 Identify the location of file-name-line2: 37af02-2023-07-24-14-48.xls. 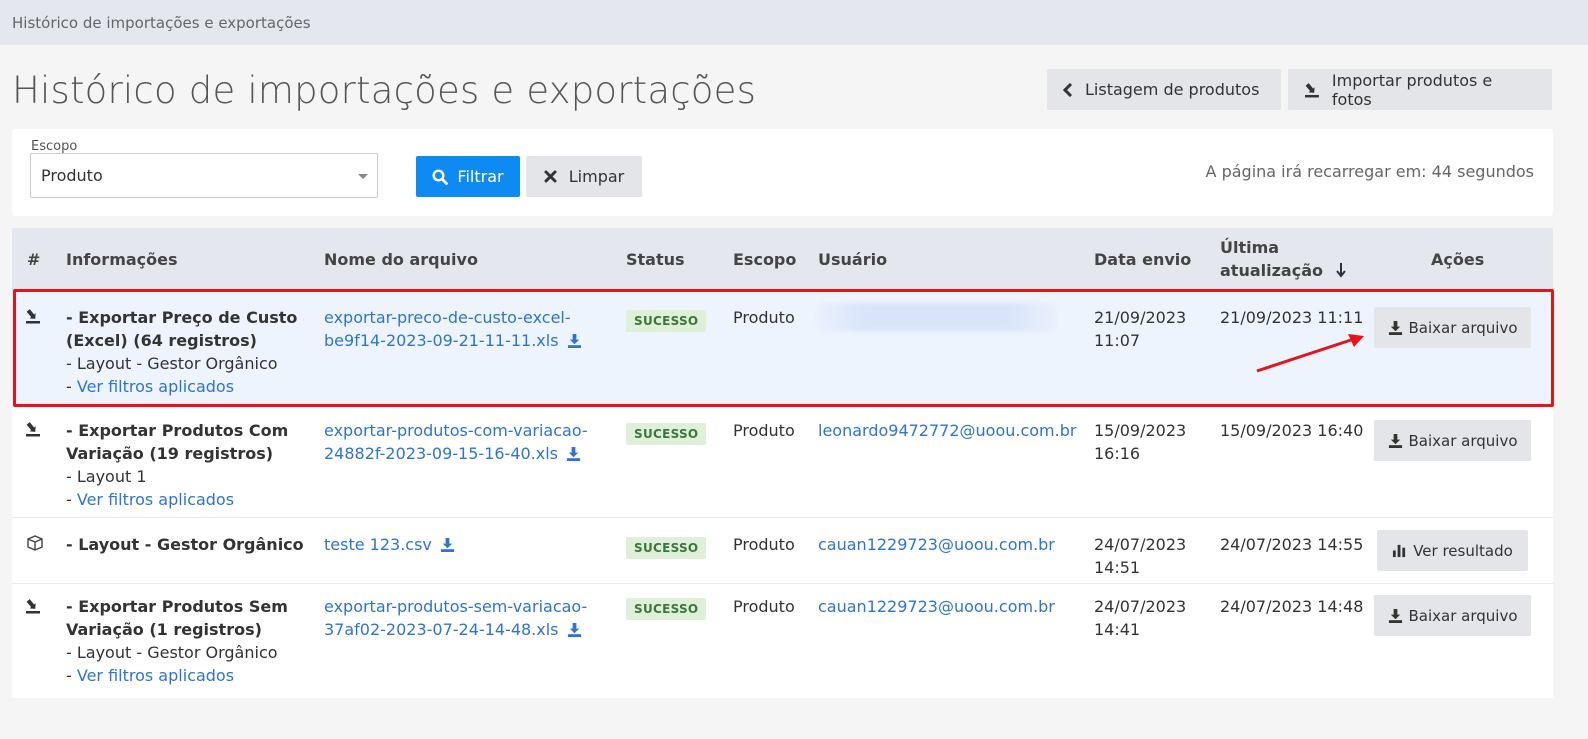
(441, 629).